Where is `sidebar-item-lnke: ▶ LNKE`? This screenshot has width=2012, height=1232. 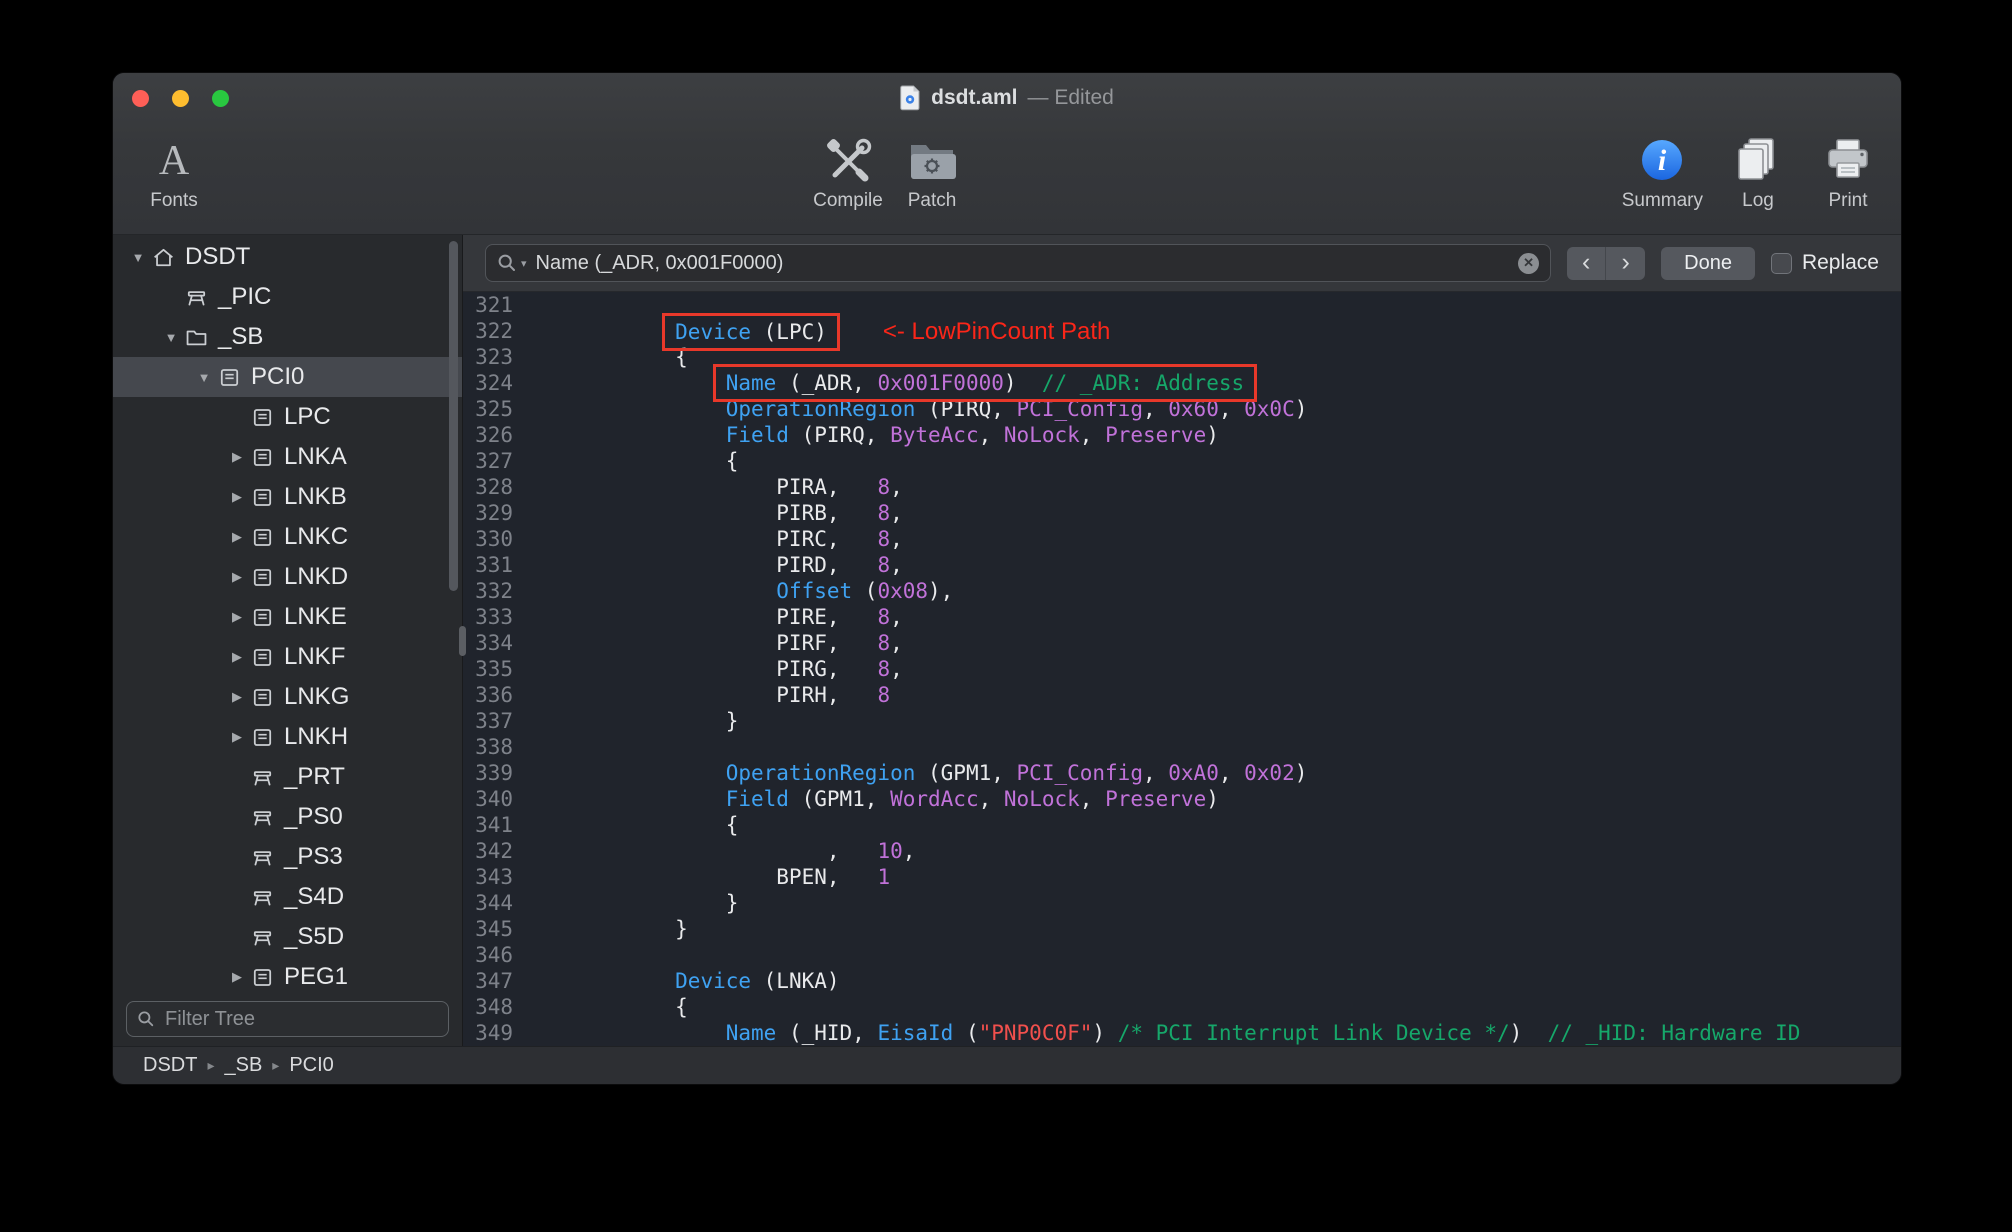
sidebar-item-lnke: ▶ LNKE is located at coordinates (287, 617).